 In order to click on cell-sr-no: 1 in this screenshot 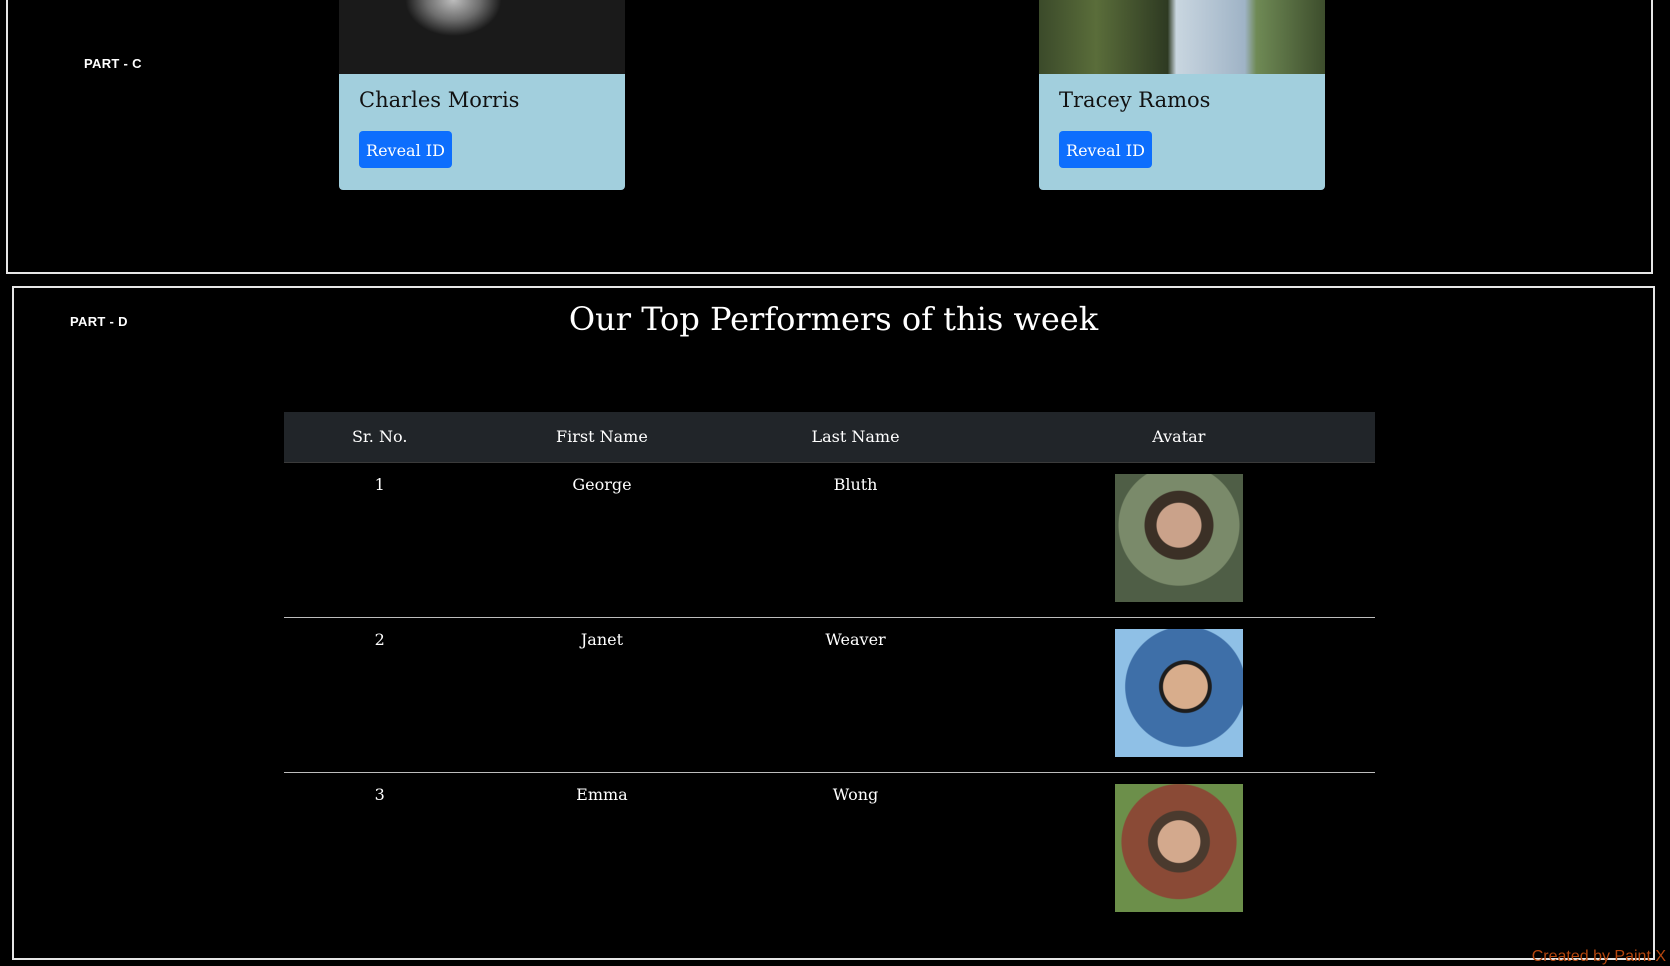, I will do `click(380, 540)`.